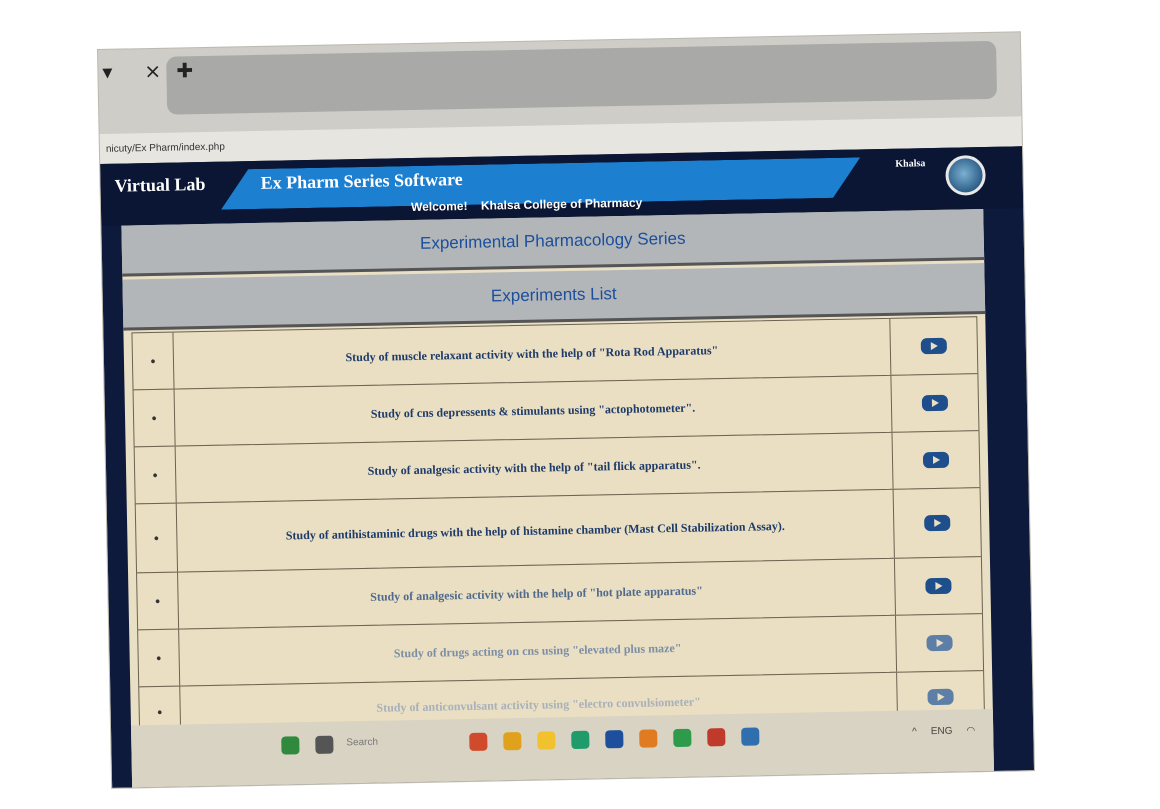 This screenshot has width=1160, height=809. What do you see at coordinates (914, 731) in the screenshot?
I see `chevron-up-icon: ^` at bounding box center [914, 731].